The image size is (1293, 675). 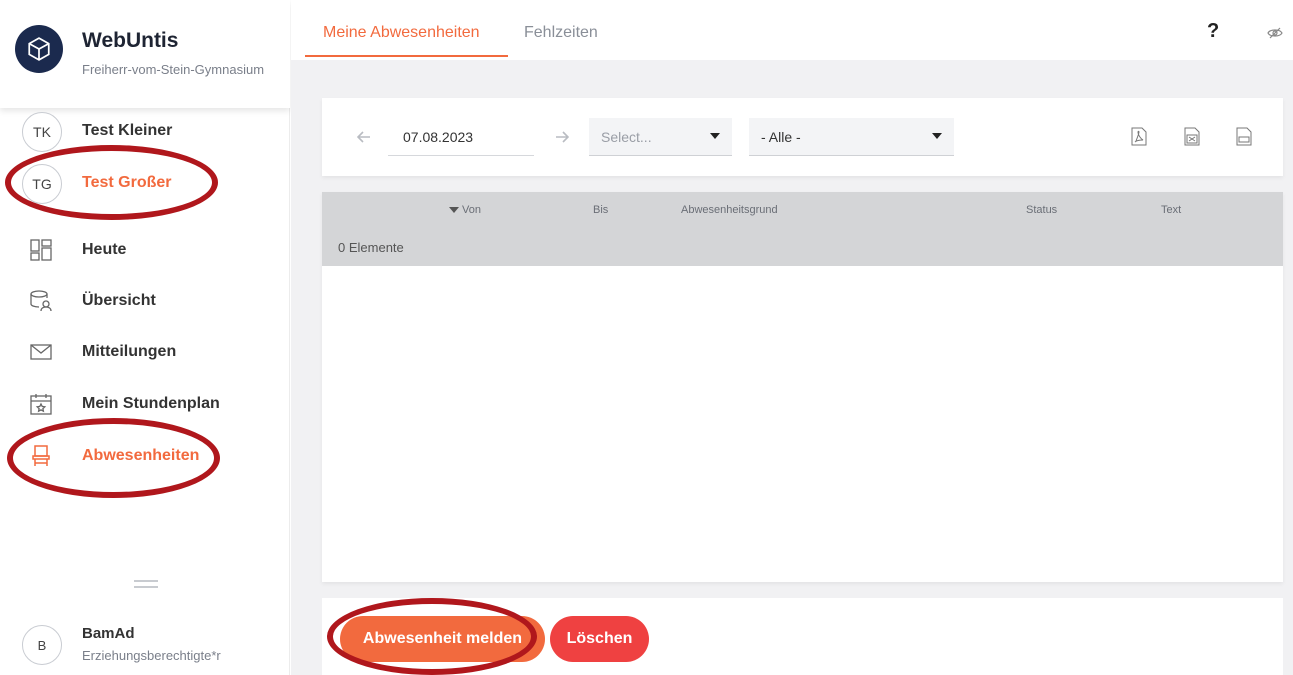 What do you see at coordinates (129, 351) in the screenshot?
I see `sidebar-item-label: Mitteilungen` at bounding box center [129, 351].